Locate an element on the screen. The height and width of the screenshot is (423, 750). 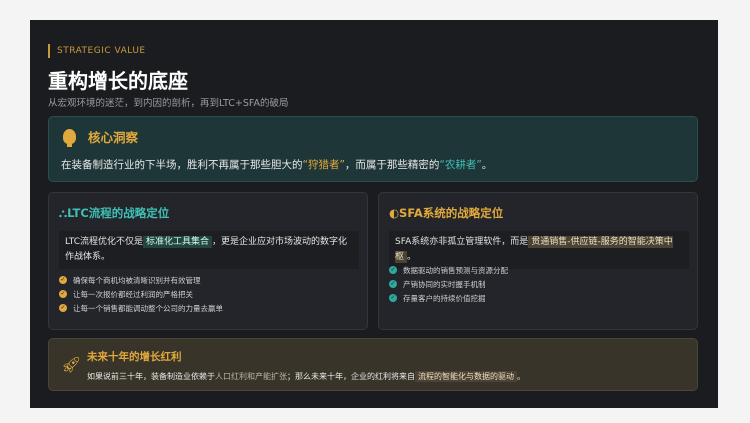
insight-farmer: “农耕者” is located at coordinates (460, 165).